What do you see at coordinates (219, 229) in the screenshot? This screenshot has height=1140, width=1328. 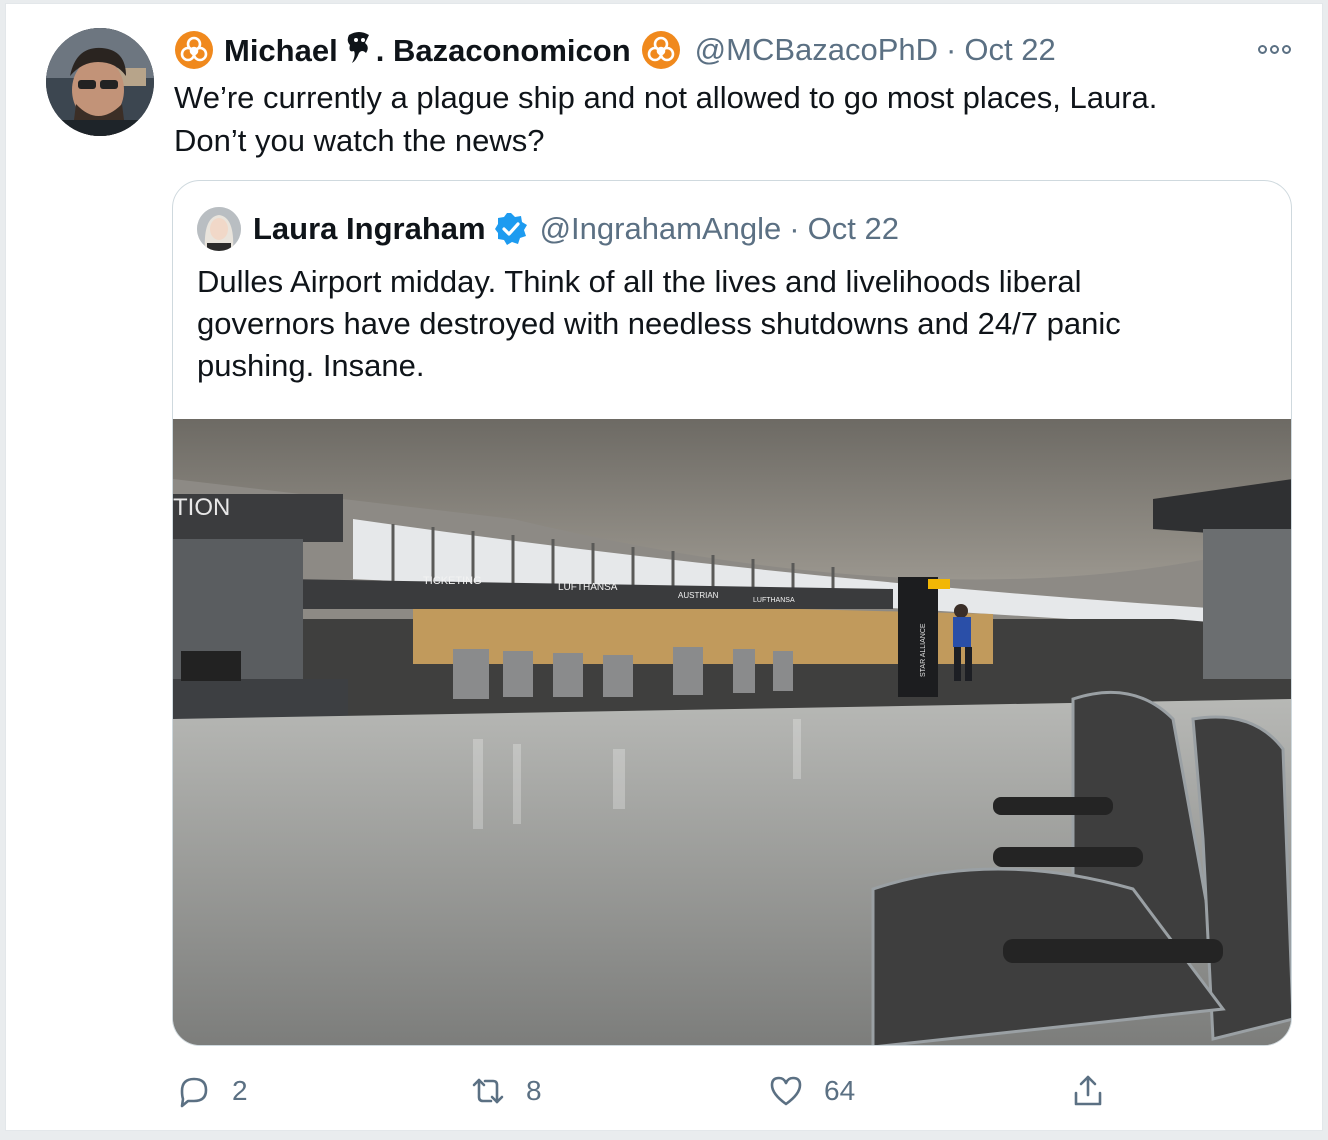 I see `quoted-author-avatar` at bounding box center [219, 229].